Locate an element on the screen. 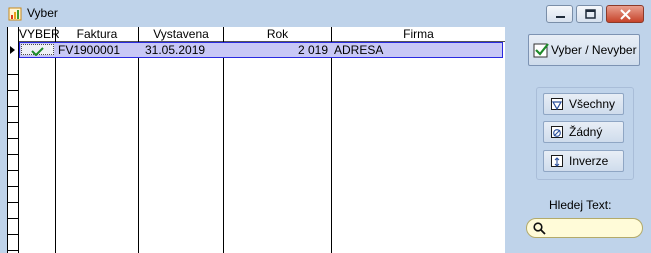 This screenshot has width=651, height=253. toggle-selection-button: Vyber / Nevyber is located at coordinates (584, 50).